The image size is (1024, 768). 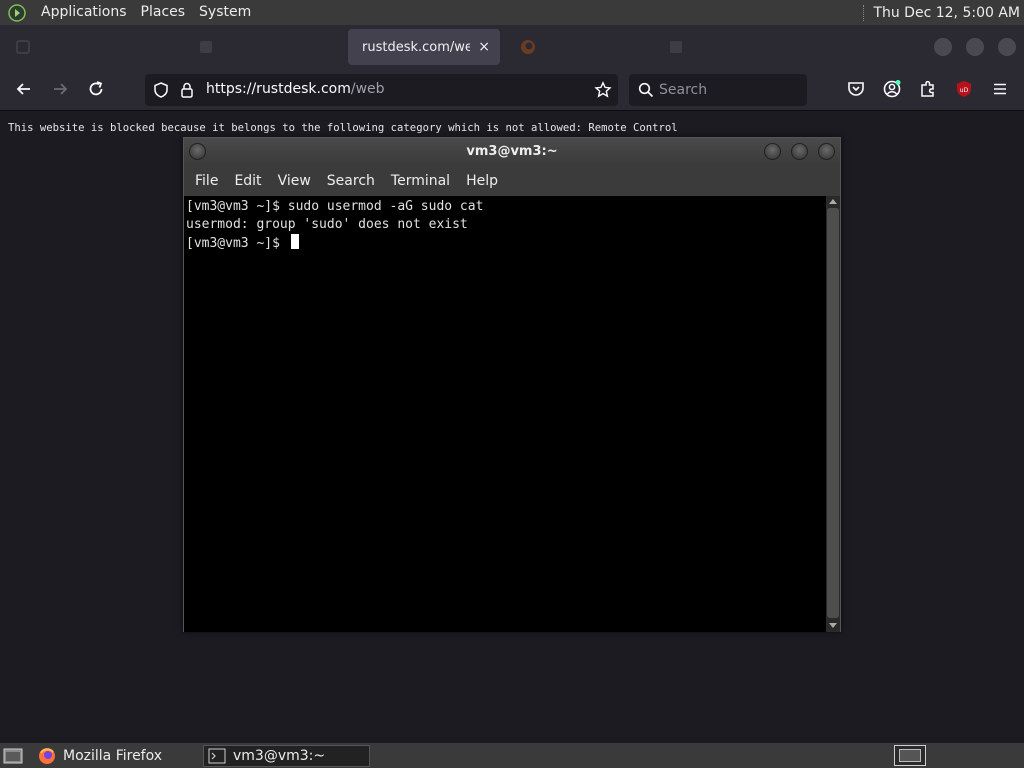 What do you see at coordinates (975, 47) in the screenshot?
I see `maximize-button` at bounding box center [975, 47].